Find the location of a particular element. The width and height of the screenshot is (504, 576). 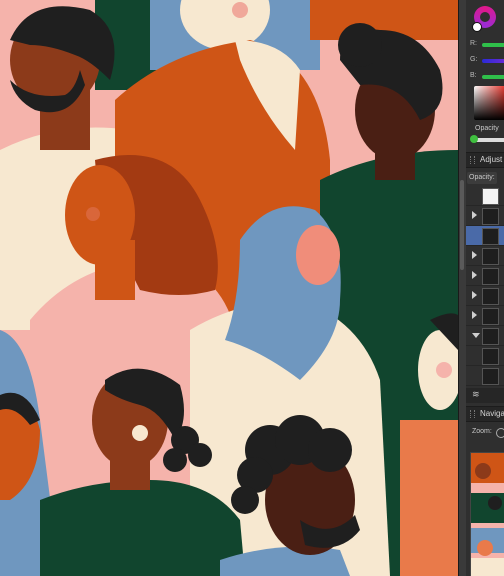

channel-b-row: B: is located at coordinates (486, 77).